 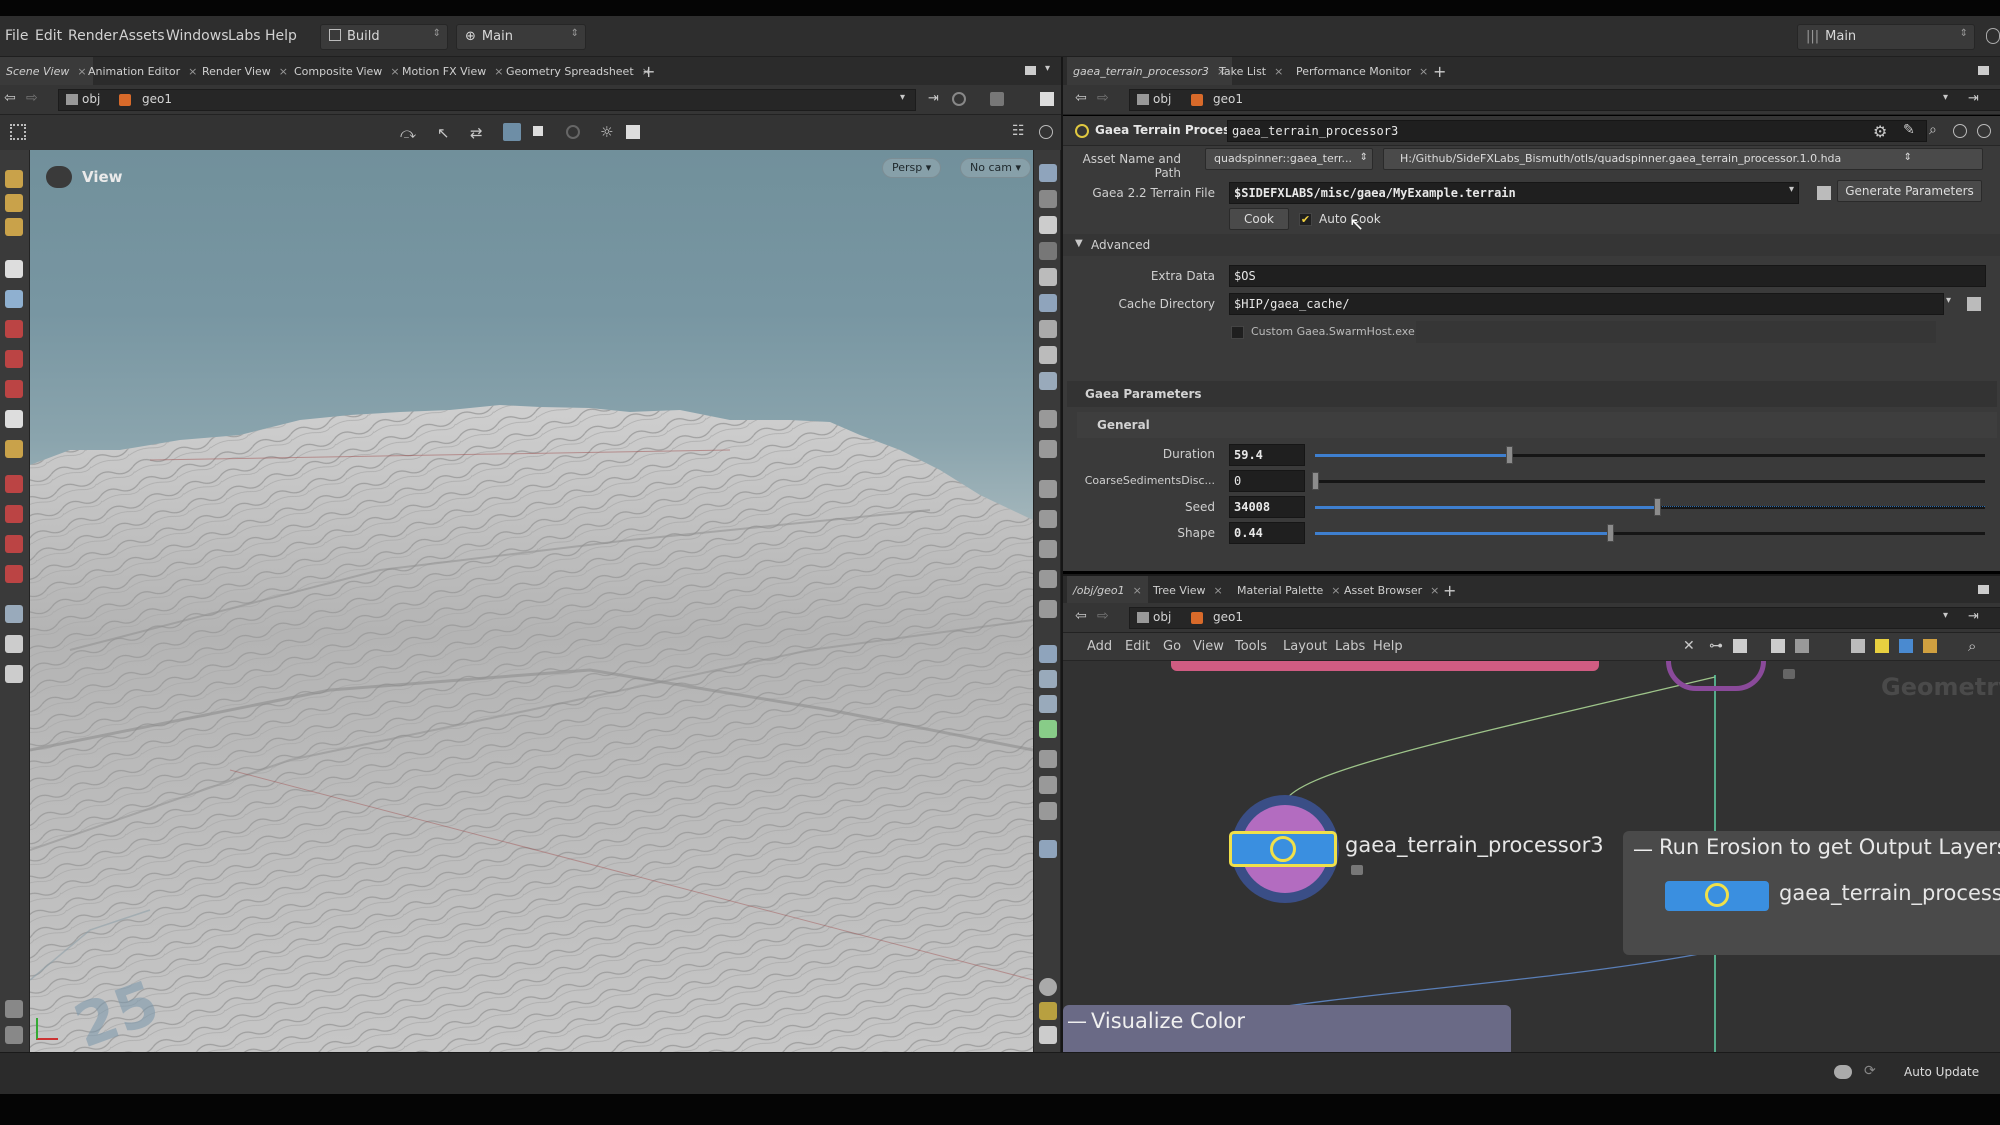 What do you see at coordinates (1048, 579) in the screenshot?
I see `vertex-icon` at bounding box center [1048, 579].